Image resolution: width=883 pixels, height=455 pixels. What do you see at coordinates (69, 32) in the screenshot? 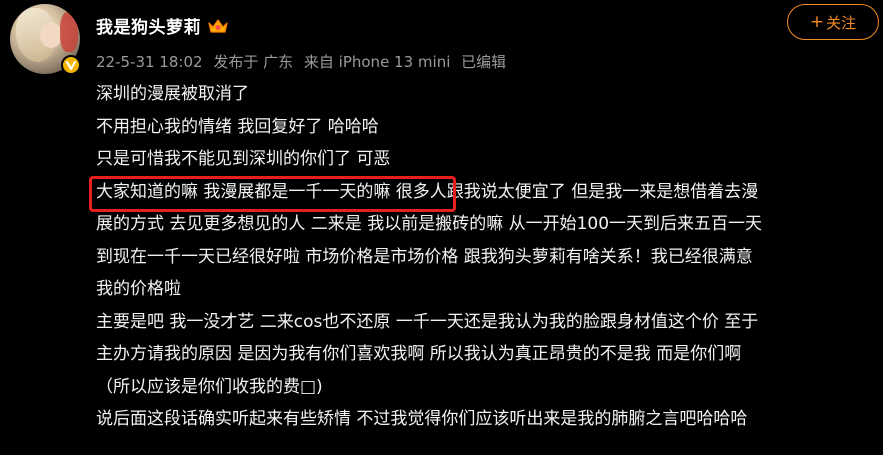
I see `avatar-accent` at bounding box center [69, 32].